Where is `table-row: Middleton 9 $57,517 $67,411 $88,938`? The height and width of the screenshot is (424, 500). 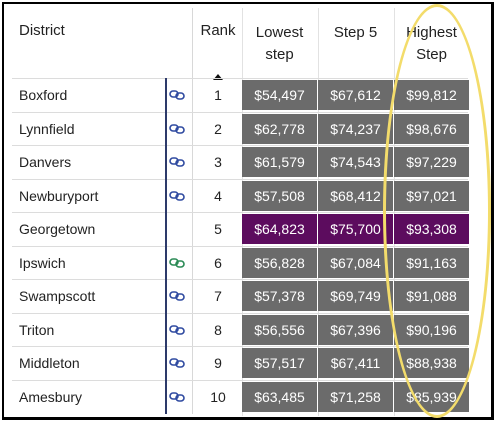 table-row: Middleton 9 $57,517 $67,411 $88,938 is located at coordinates (240, 362).